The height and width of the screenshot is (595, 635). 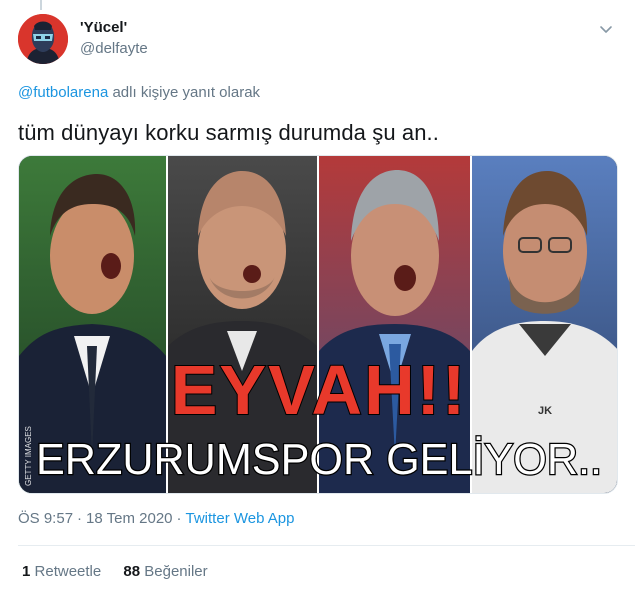 I want to click on likes-count: 88, so click(x=132, y=571).